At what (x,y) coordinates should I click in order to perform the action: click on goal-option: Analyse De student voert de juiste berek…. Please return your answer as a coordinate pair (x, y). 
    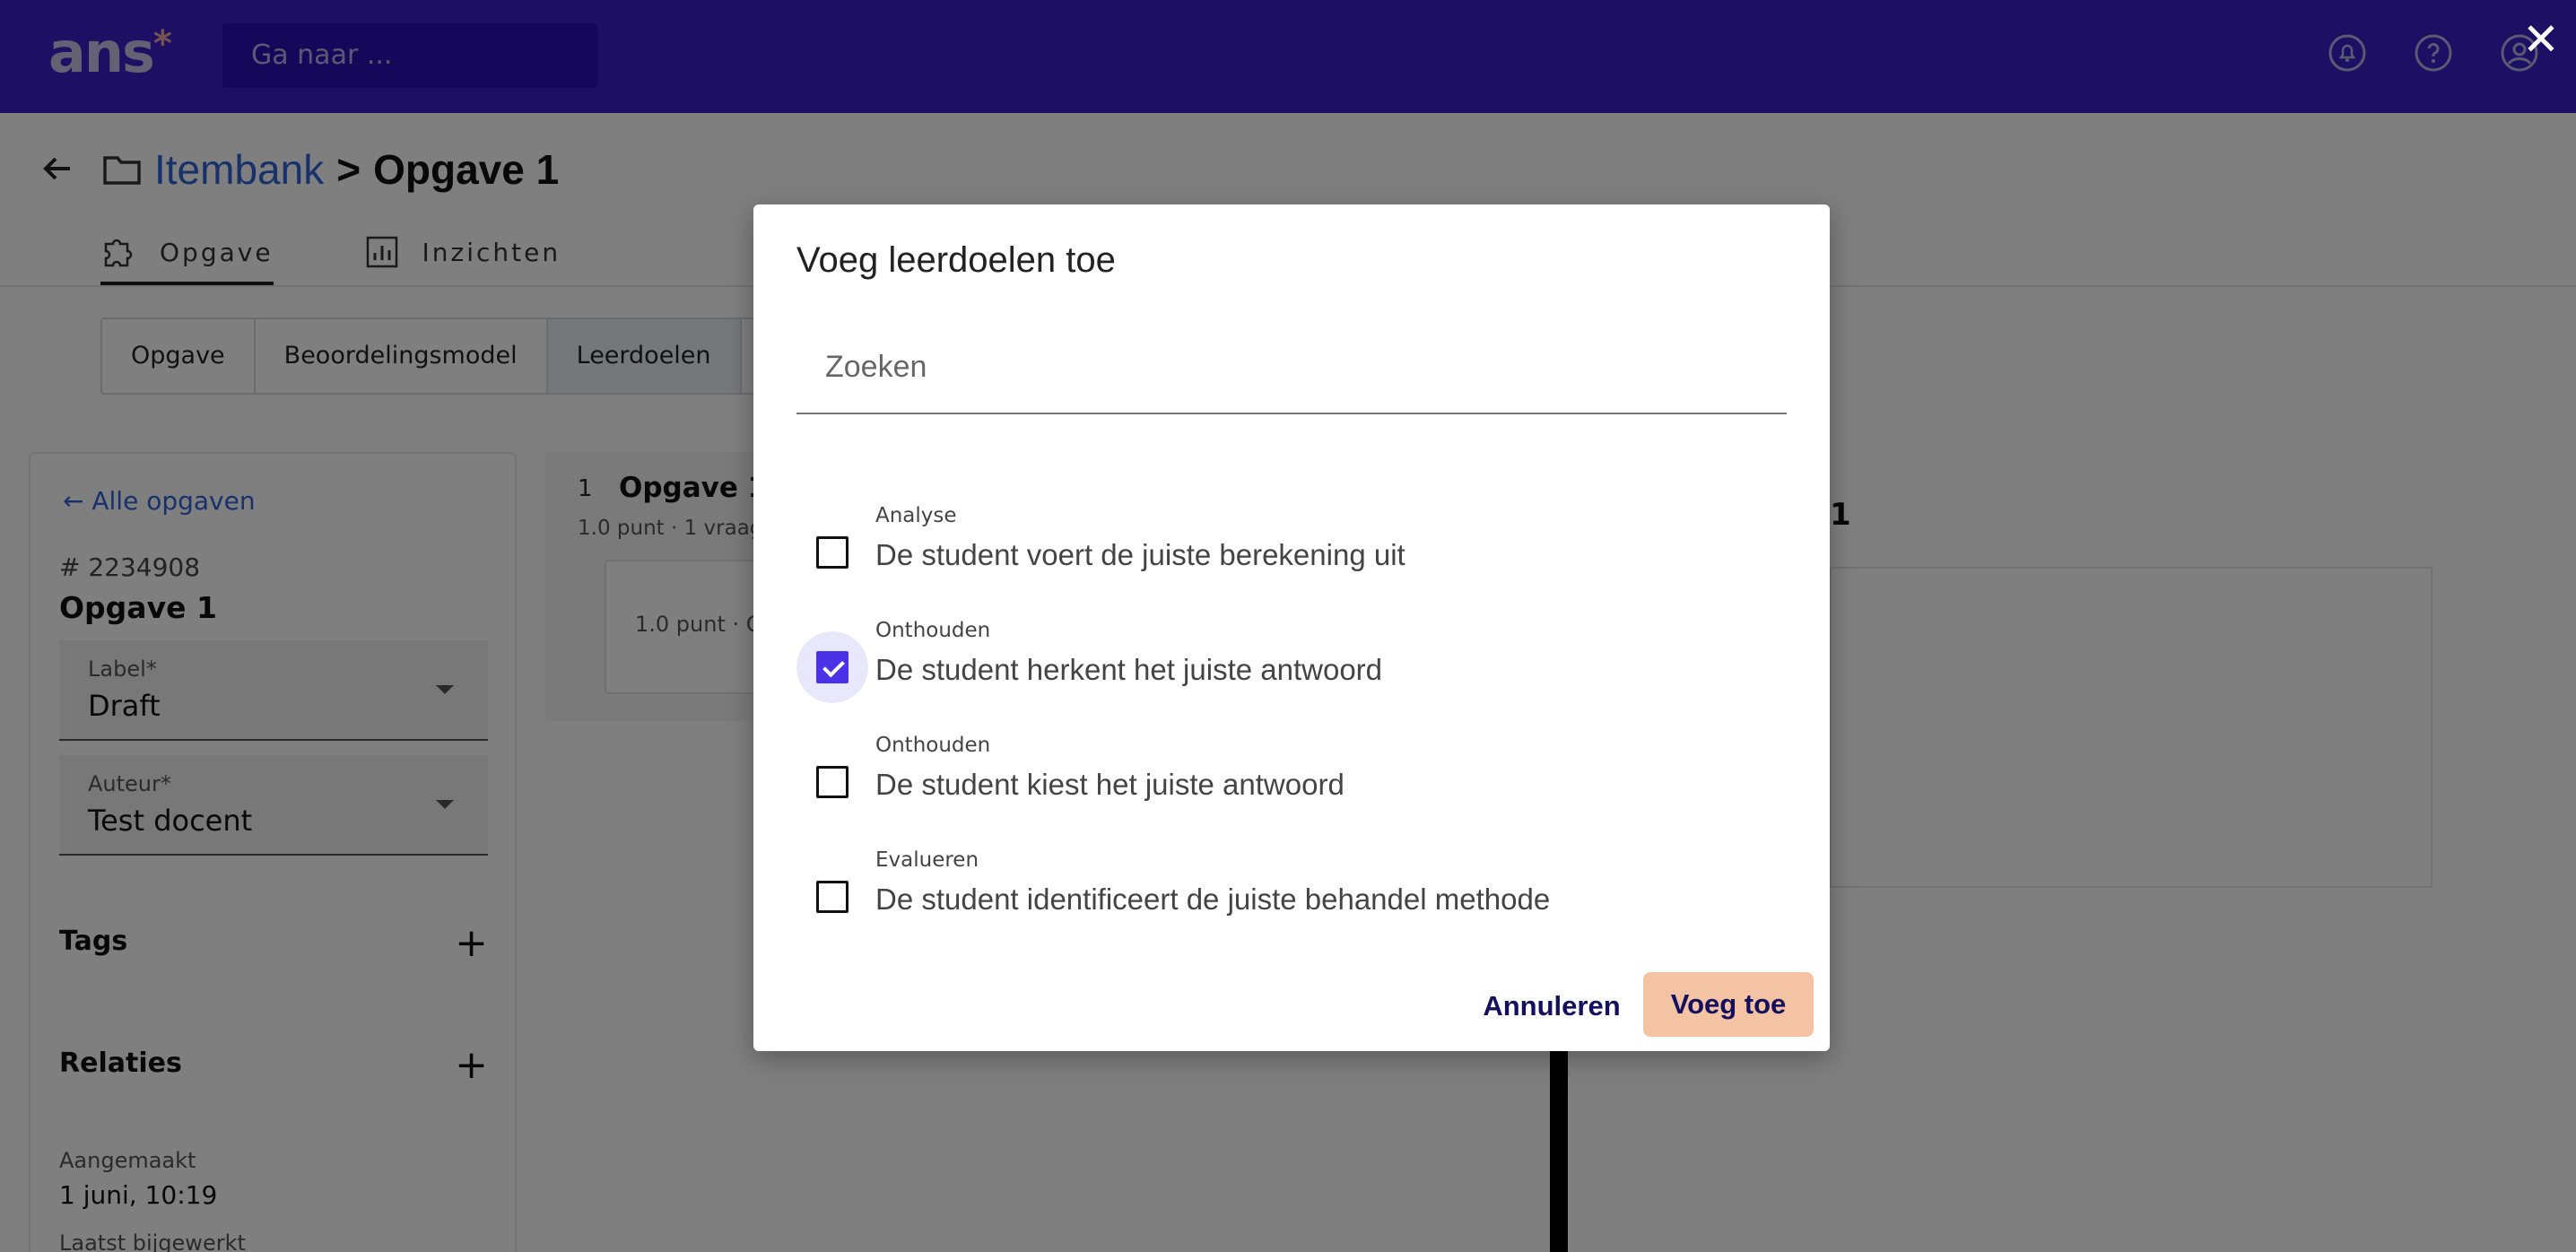
    Looking at the image, I should click on (1291, 543).